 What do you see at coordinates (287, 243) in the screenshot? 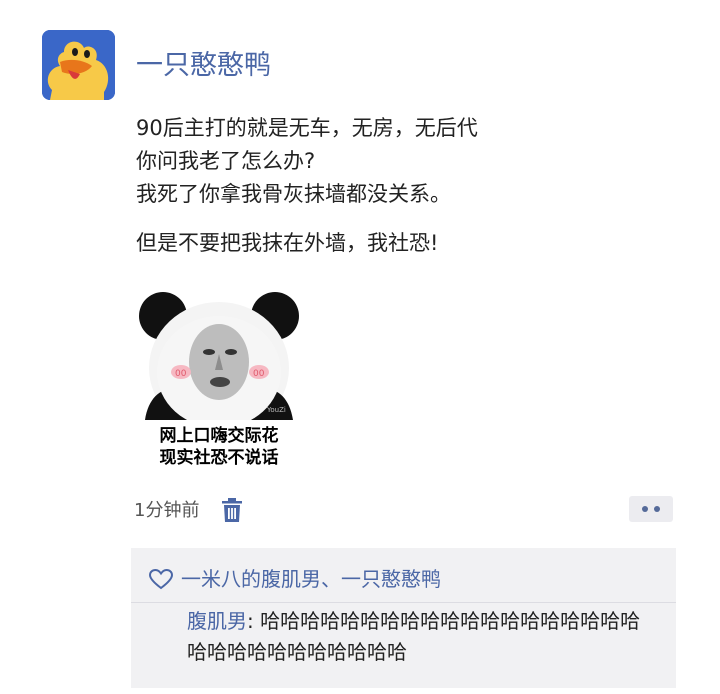
I see `post-line: 但是不要把我抹在外墙，我社恐!` at bounding box center [287, 243].